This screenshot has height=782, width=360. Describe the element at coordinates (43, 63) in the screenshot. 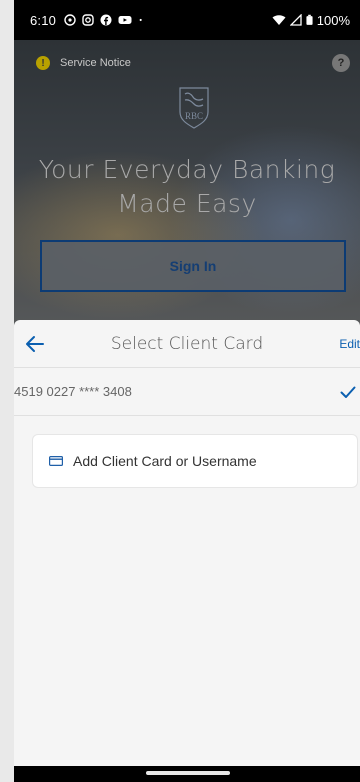

I see `warning-icon: !` at that location.